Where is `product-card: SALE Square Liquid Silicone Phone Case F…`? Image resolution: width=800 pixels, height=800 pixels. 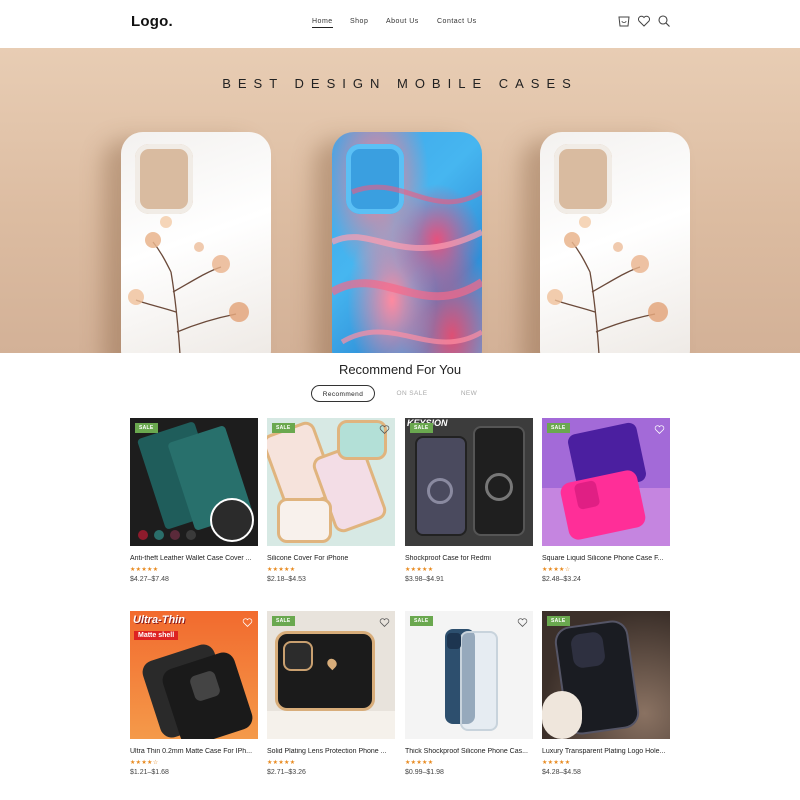
product-card: SALE Square Liquid Silicone Phone Case F… is located at coordinates (606, 500).